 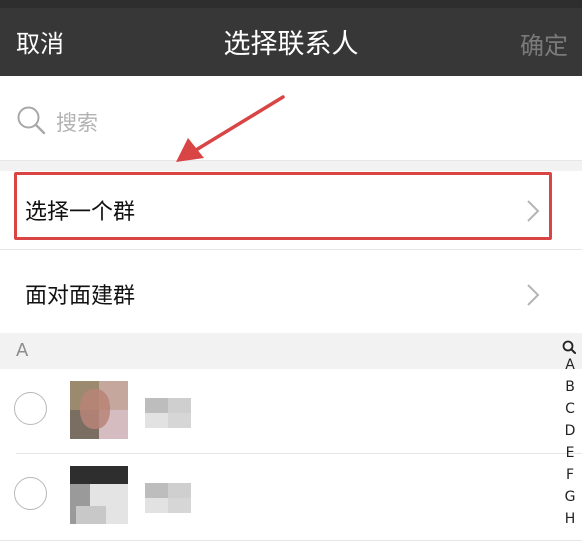 I want to click on face-to-face-group-row: 面对面建群, so click(x=291, y=294).